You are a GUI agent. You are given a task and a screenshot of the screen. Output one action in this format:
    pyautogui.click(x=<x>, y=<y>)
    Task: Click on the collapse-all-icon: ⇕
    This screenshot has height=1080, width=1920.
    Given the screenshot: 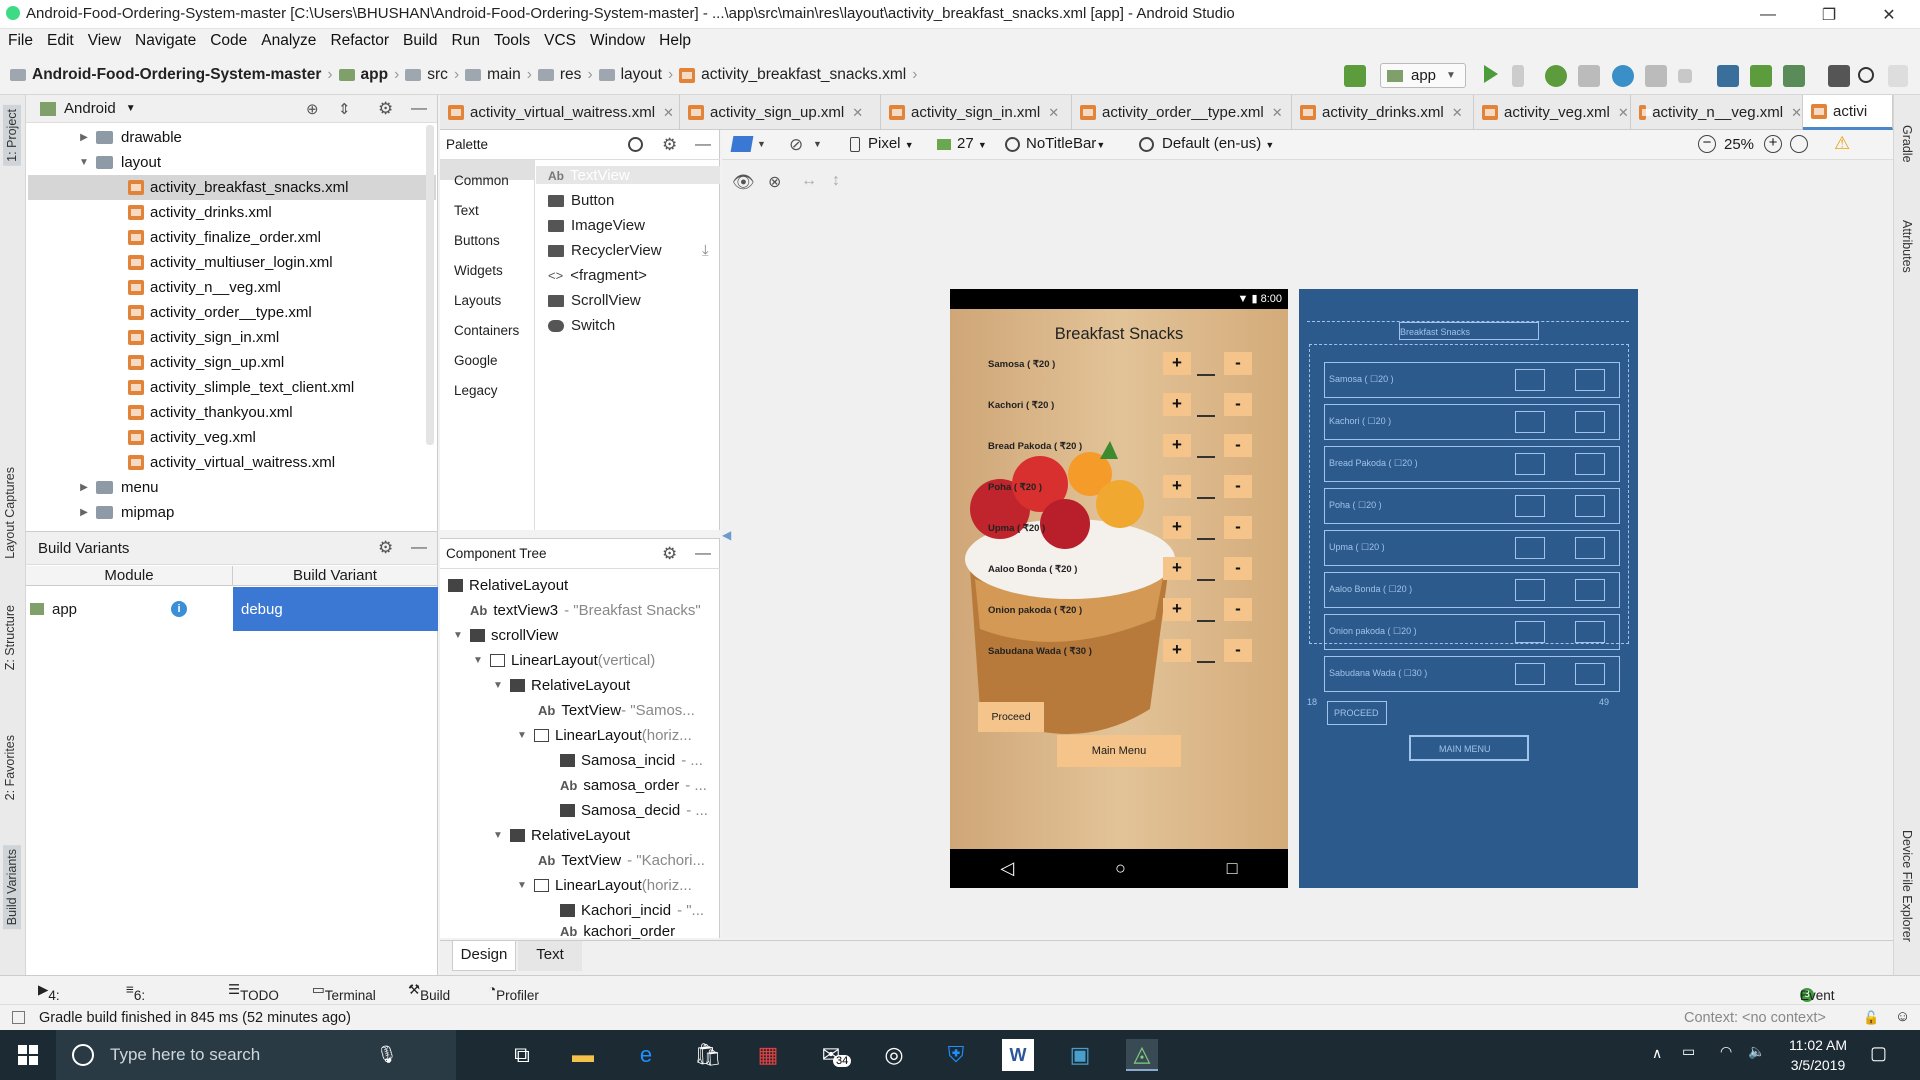 What is the action you would take?
    pyautogui.click(x=344, y=109)
    